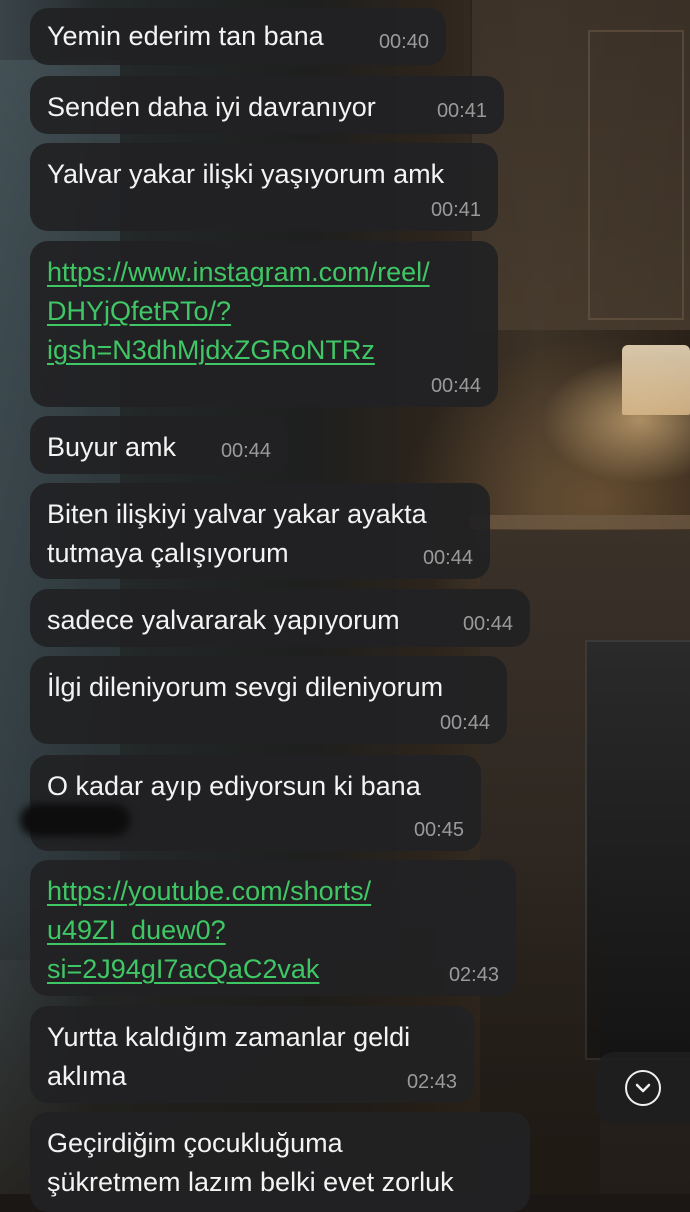  What do you see at coordinates (234, 786) in the screenshot?
I see `message-text: O kadar ayıp ediyorsun ki bana` at bounding box center [234, 786].